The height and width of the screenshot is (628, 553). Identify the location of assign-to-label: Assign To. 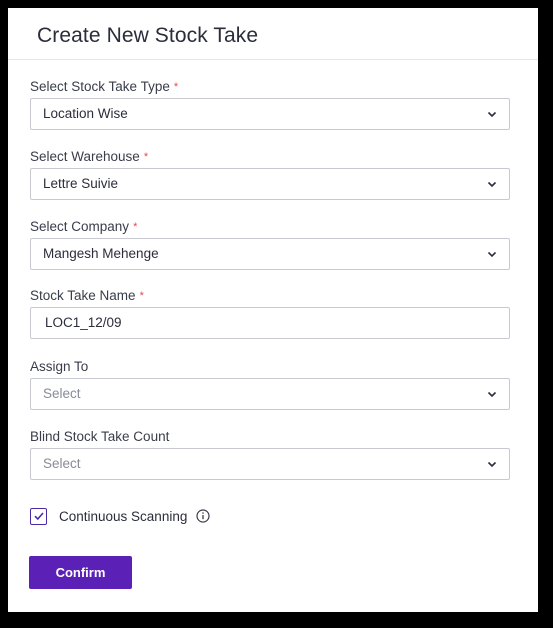
(59, 366).